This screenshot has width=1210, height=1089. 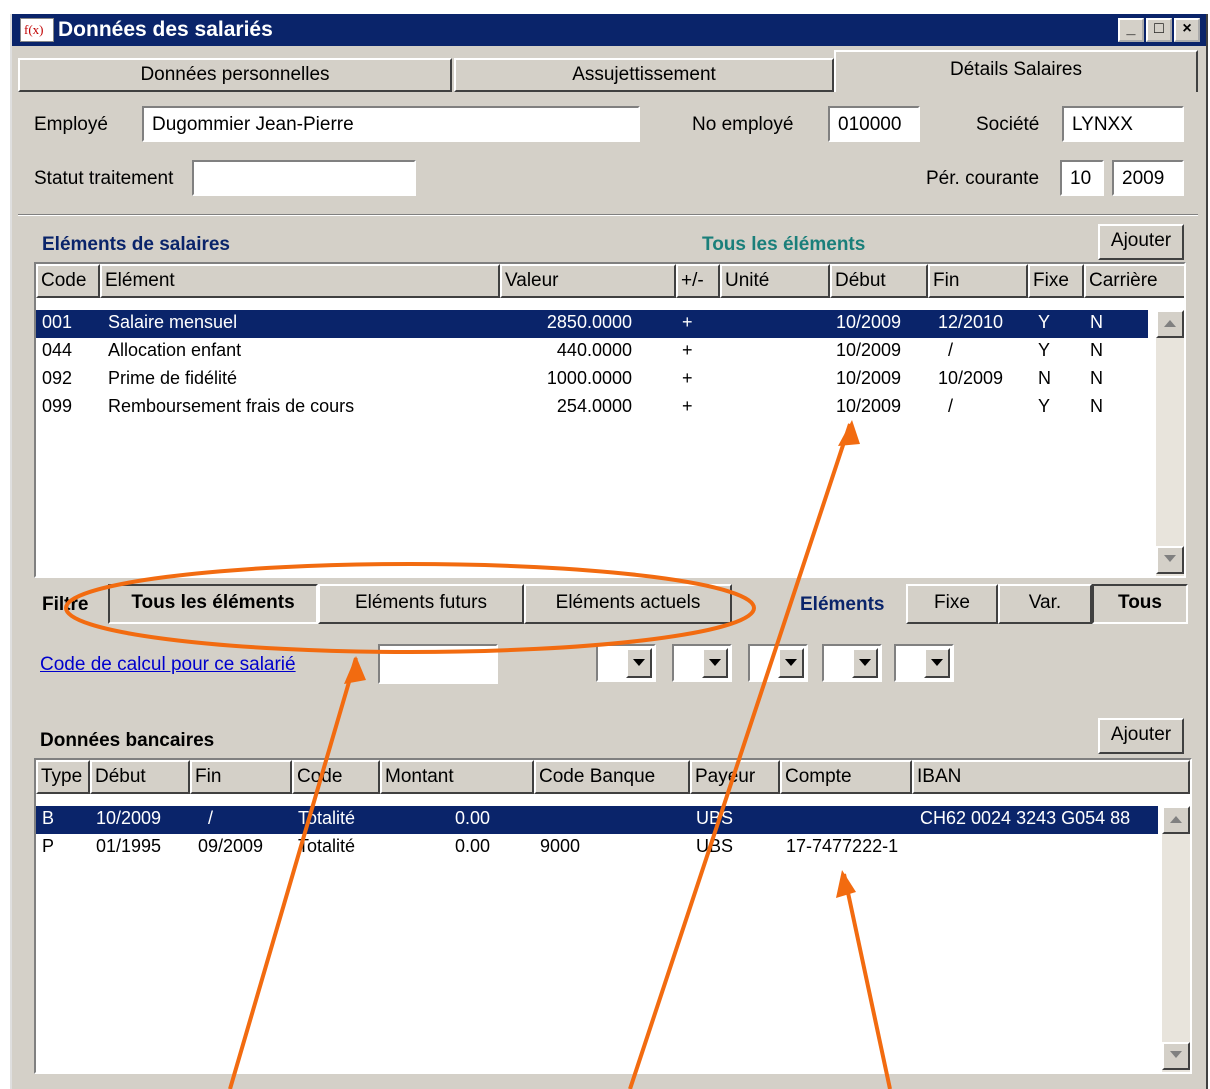 I want to click on periode-month-field: 10, so click(x=1082, y=178).